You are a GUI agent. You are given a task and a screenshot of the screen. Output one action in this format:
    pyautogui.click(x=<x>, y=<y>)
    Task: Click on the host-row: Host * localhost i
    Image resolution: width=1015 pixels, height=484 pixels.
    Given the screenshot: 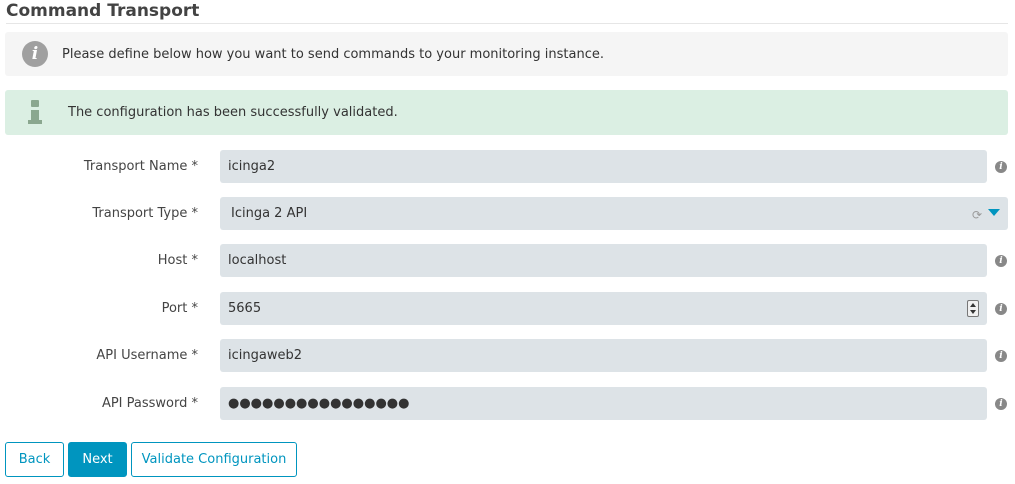 What is the action you would take?
    pyautogui.click(x=507, y=261)
    